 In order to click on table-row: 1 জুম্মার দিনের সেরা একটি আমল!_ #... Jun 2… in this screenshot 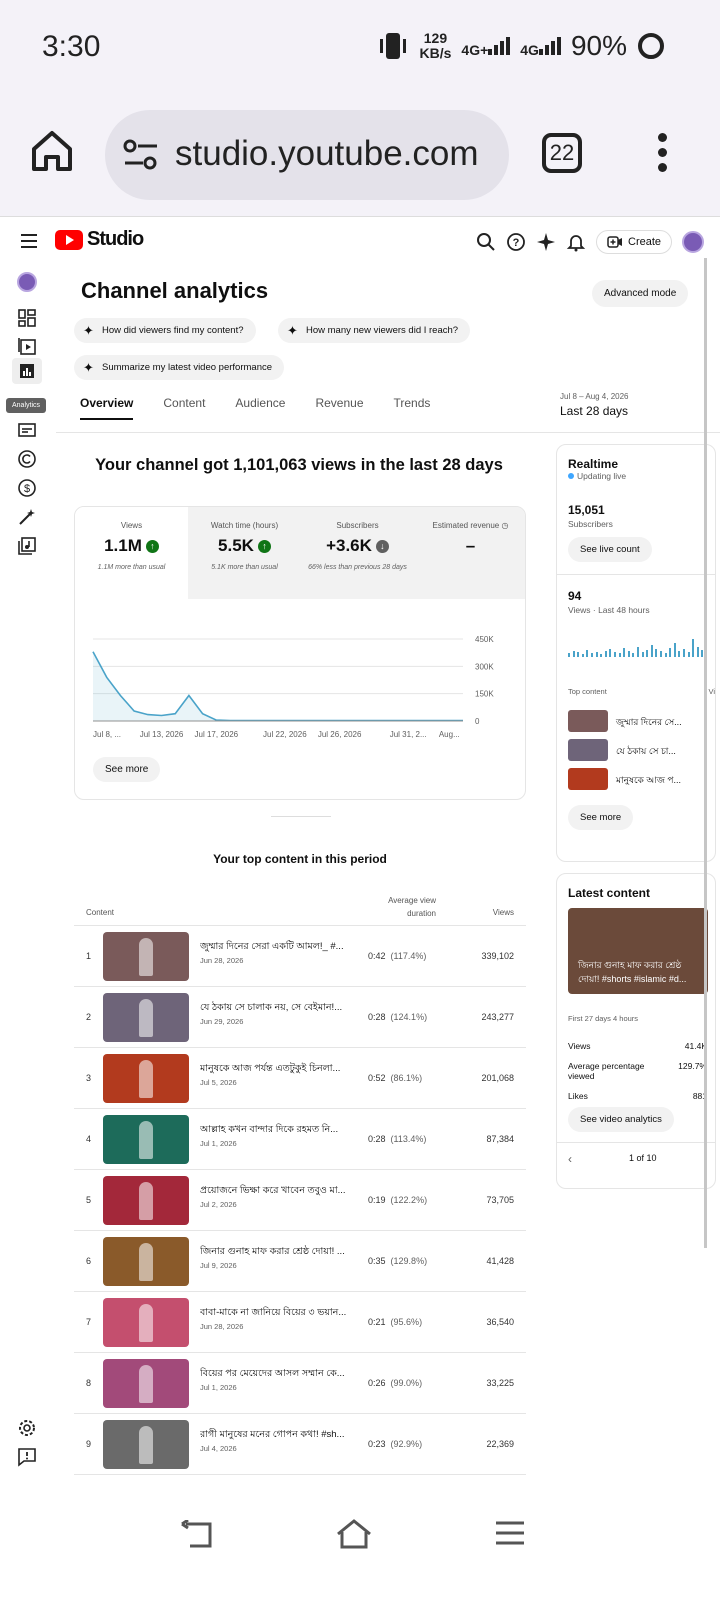, I will do `click(300, 956)`.